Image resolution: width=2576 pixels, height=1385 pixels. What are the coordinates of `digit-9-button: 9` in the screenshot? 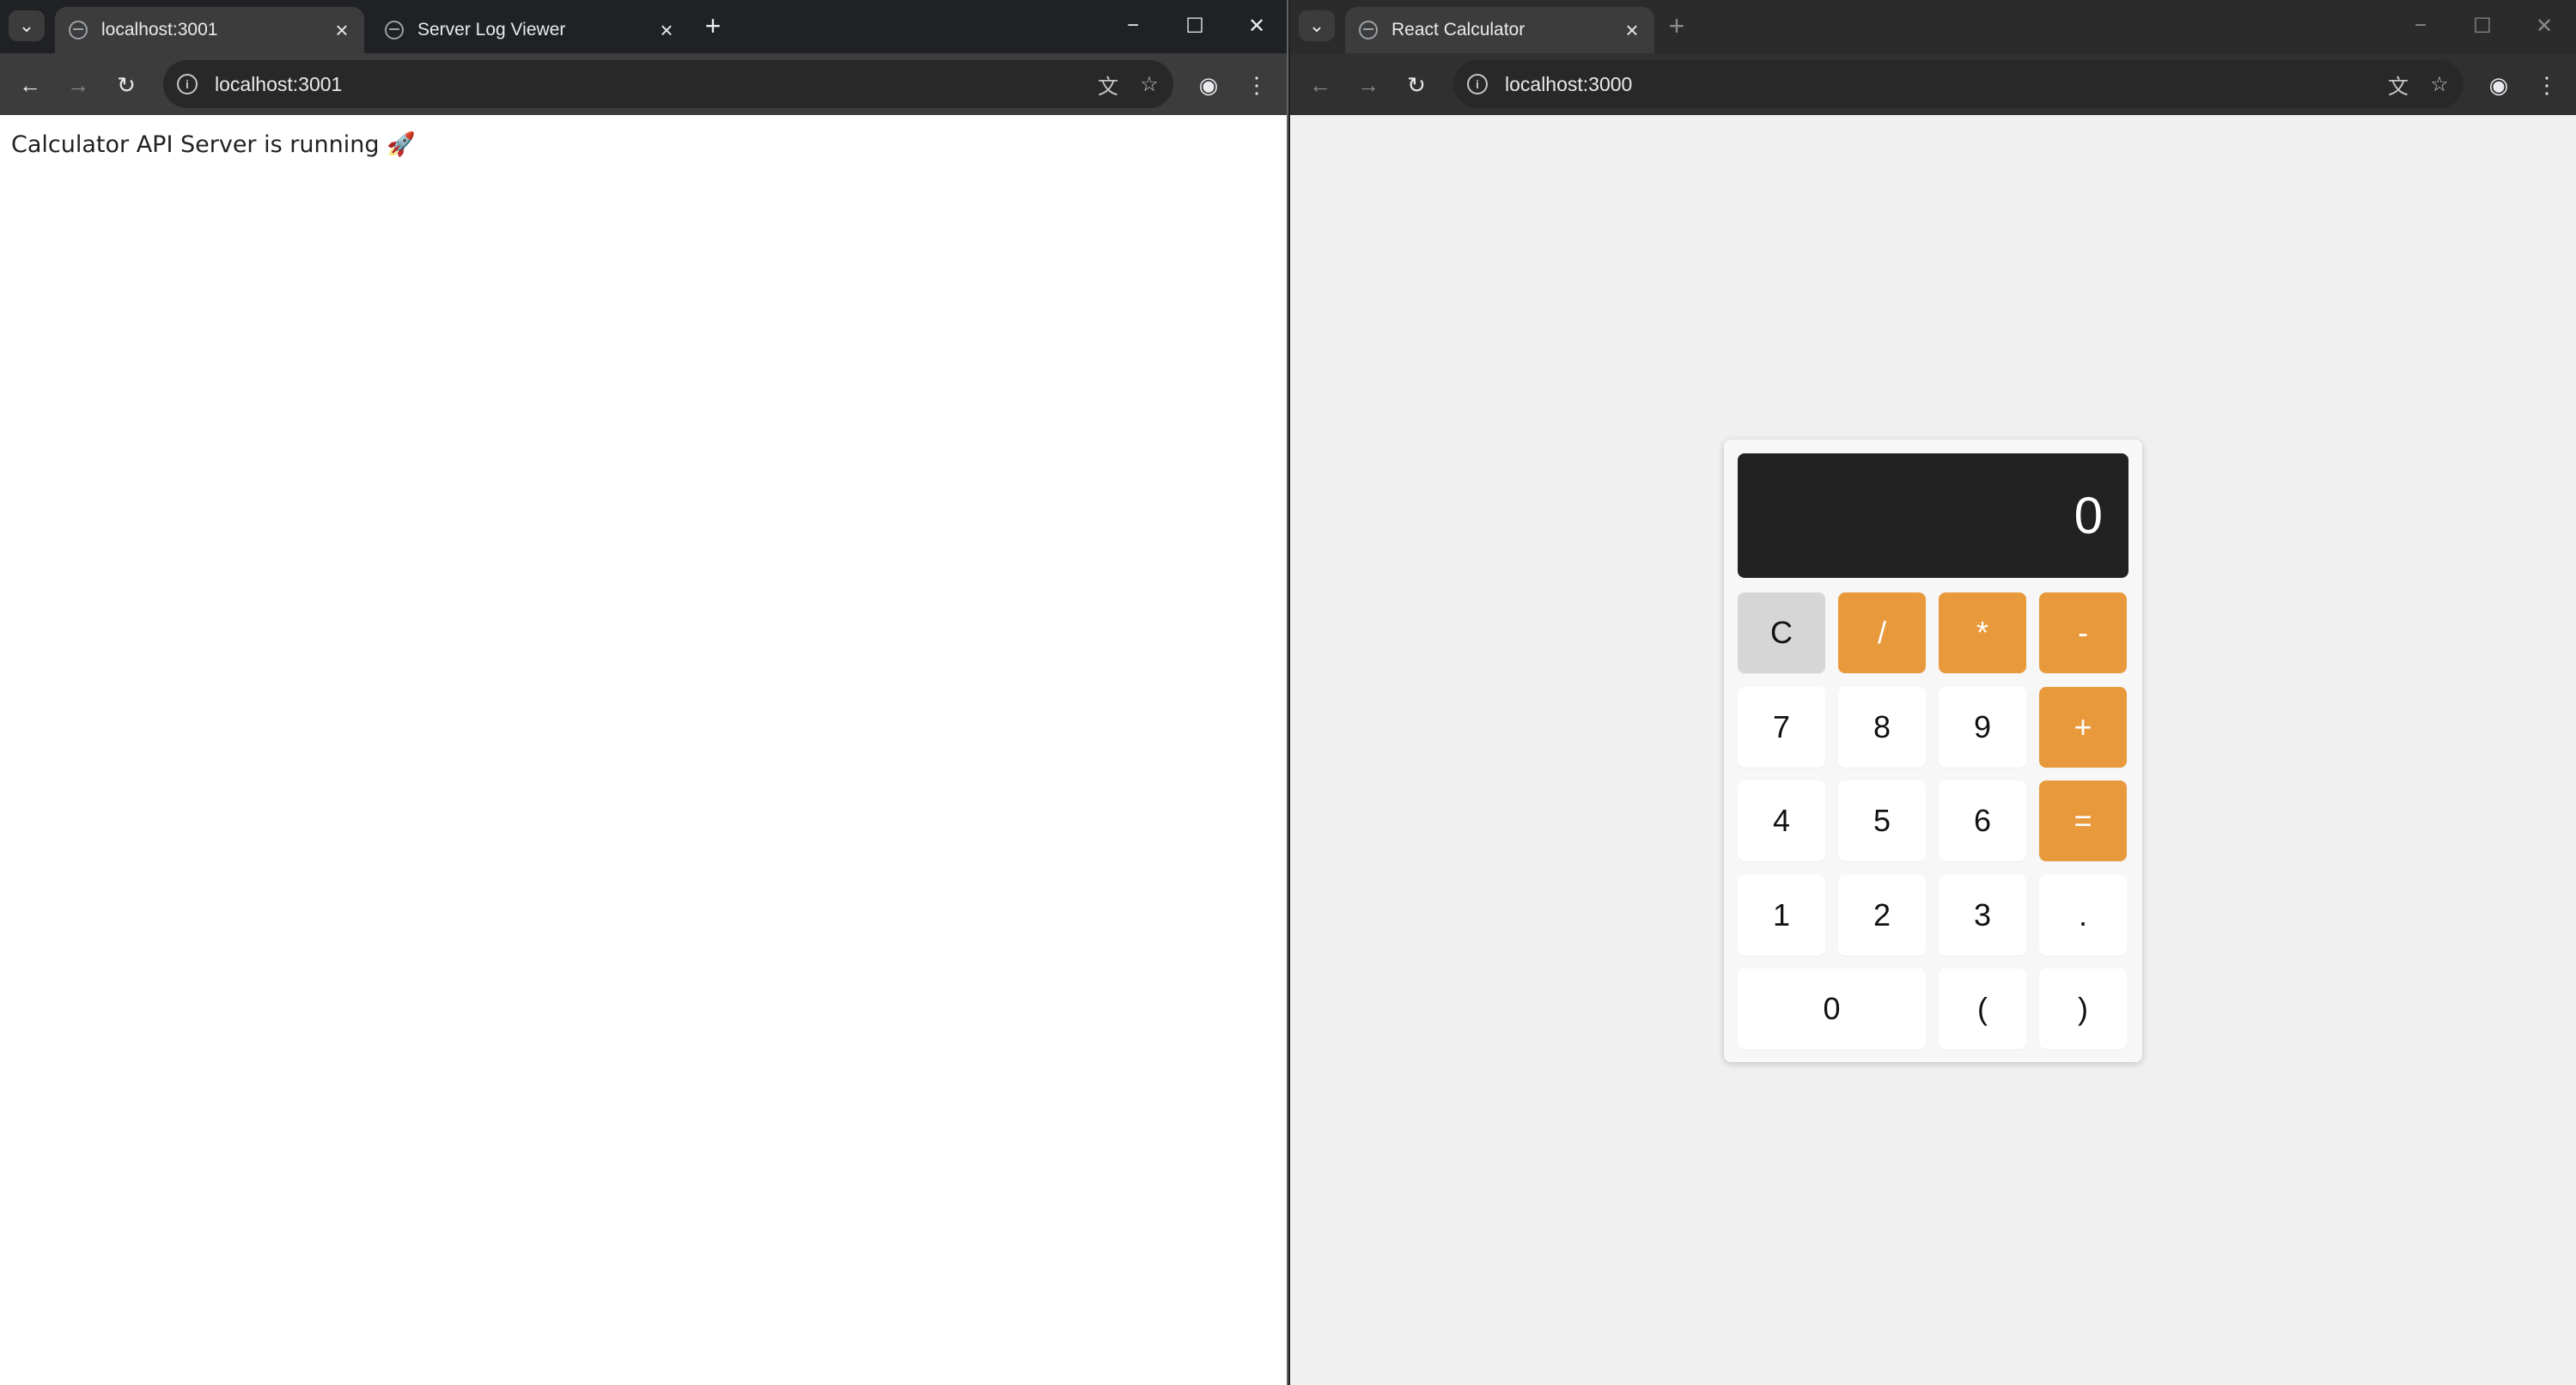 It's located at (1983, 727).